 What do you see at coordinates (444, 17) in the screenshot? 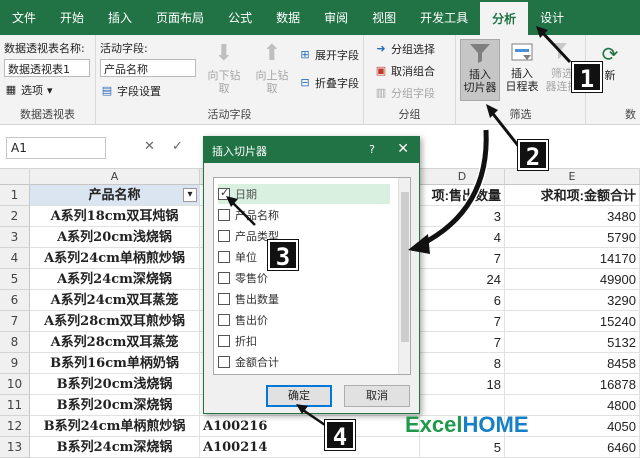
I see `tab-8: 开发工具` at bounding box center [444, 17].